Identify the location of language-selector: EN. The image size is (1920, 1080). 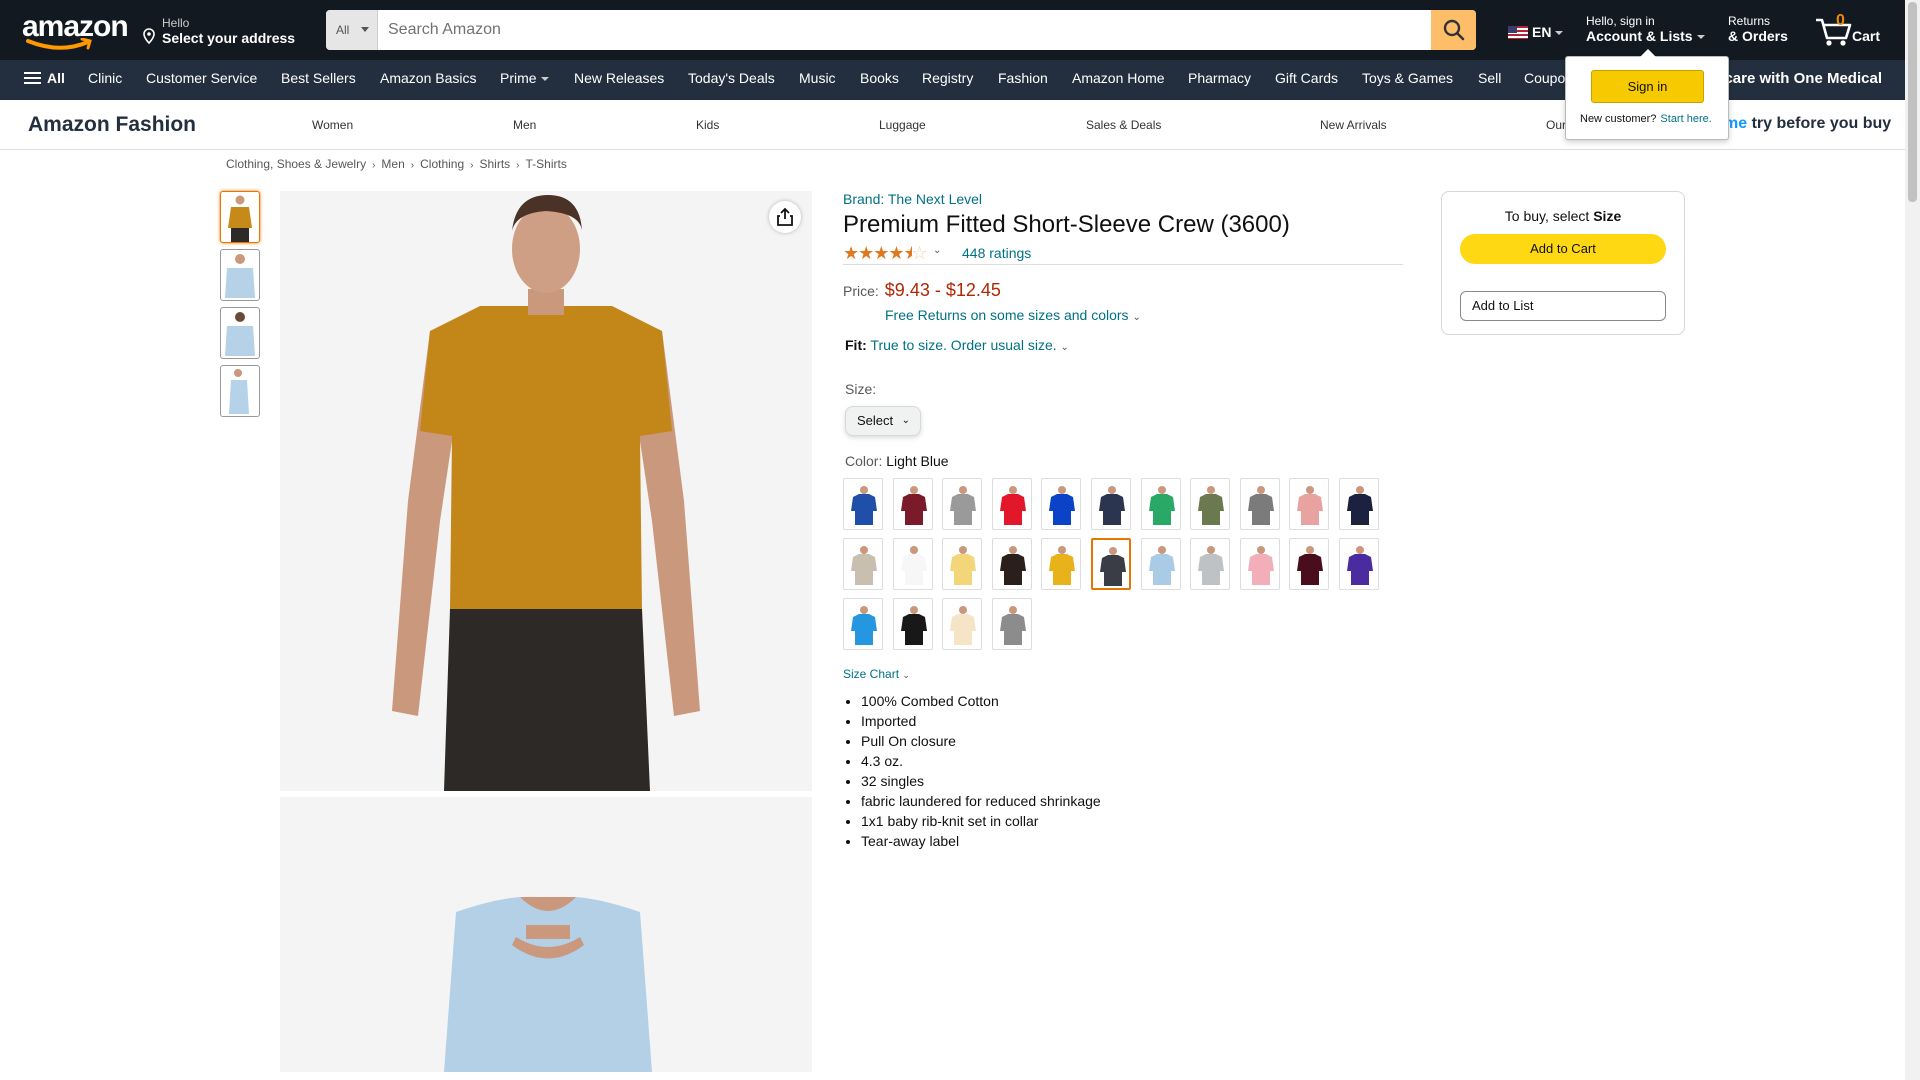
(1536, 32).